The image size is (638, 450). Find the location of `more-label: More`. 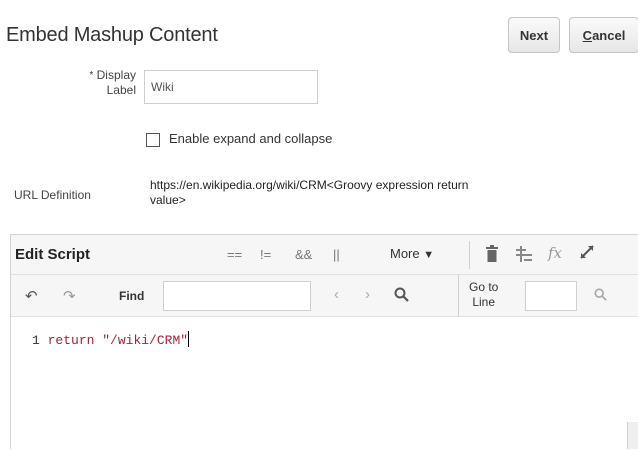

more-label: More is located at coordinates (405, 253).